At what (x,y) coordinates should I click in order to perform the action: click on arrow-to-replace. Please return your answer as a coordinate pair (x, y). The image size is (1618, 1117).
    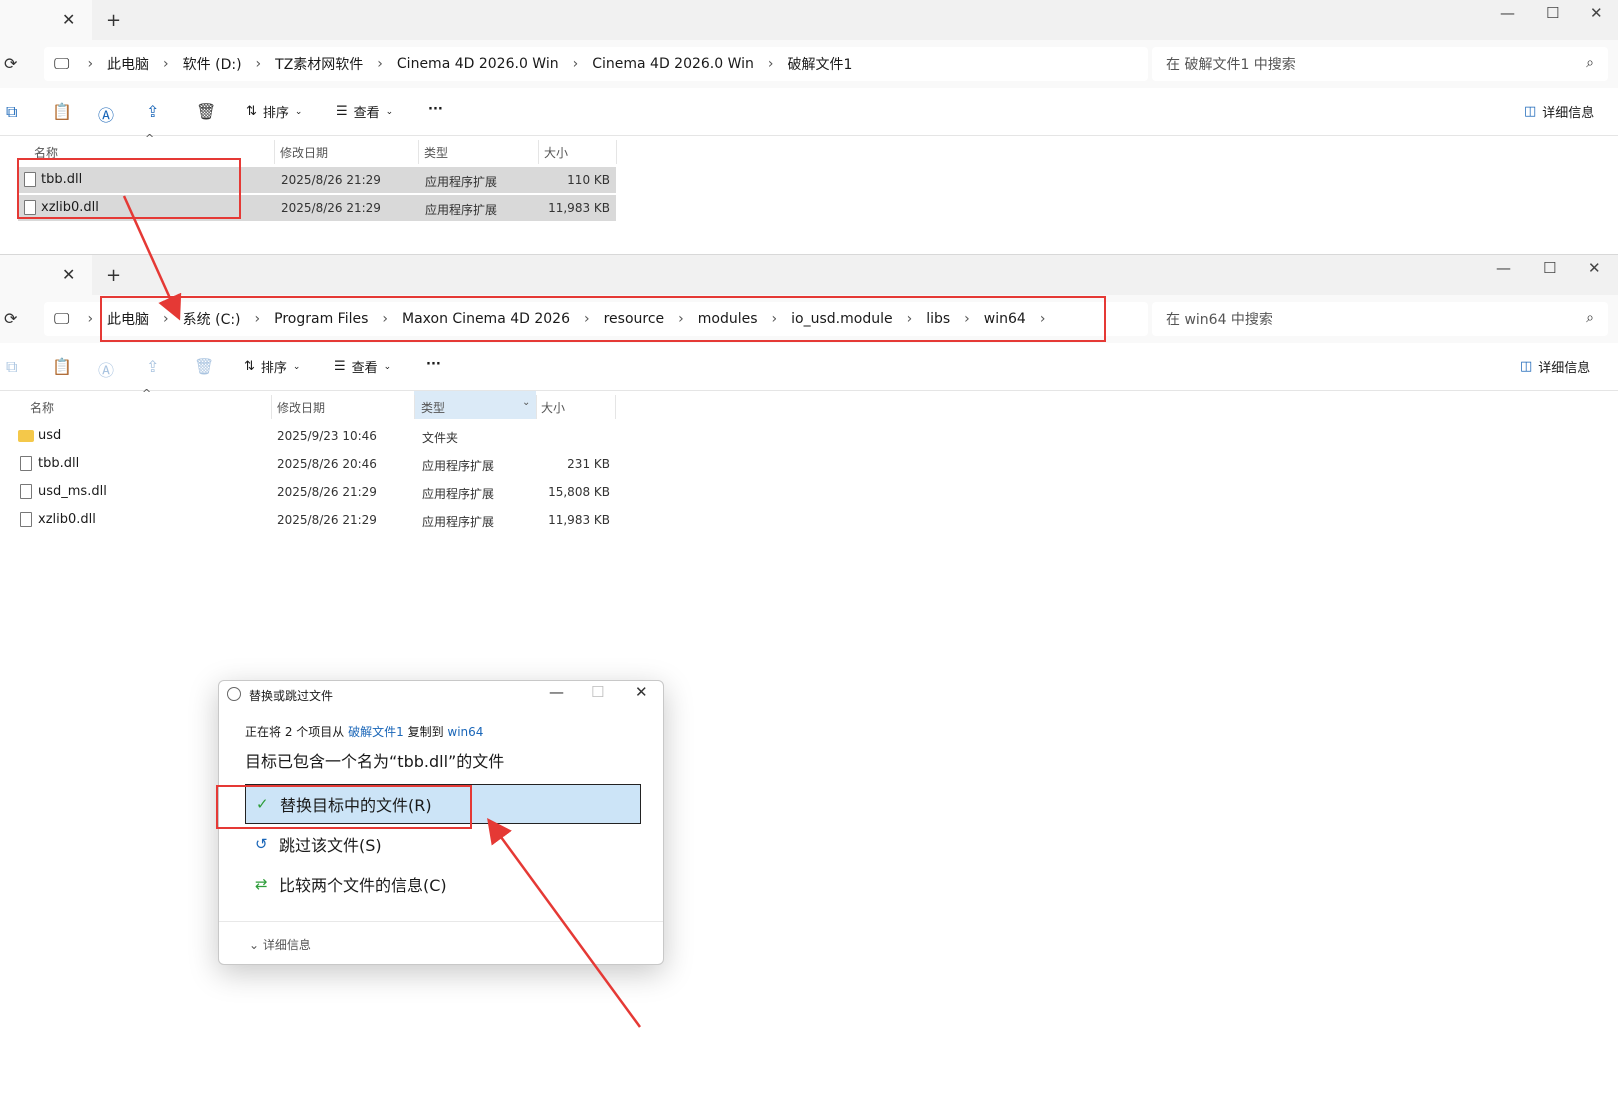
    Looking at the image, I should click on (564, 922).